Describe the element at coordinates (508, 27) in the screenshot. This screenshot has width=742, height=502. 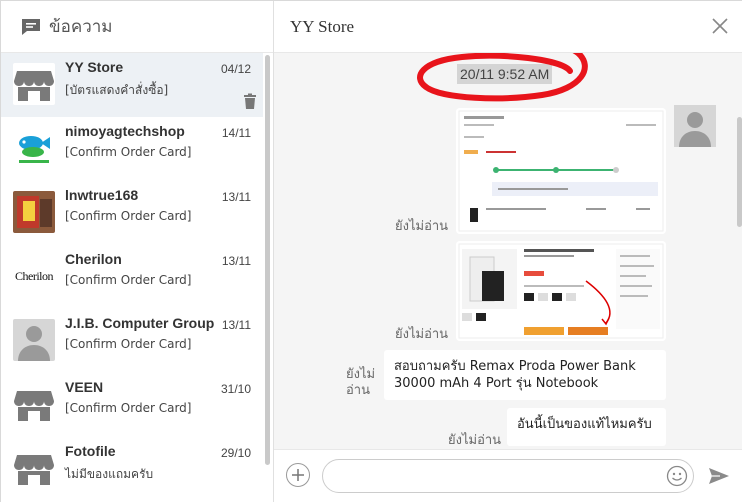
I see `chat-header: YY Store` at that location.